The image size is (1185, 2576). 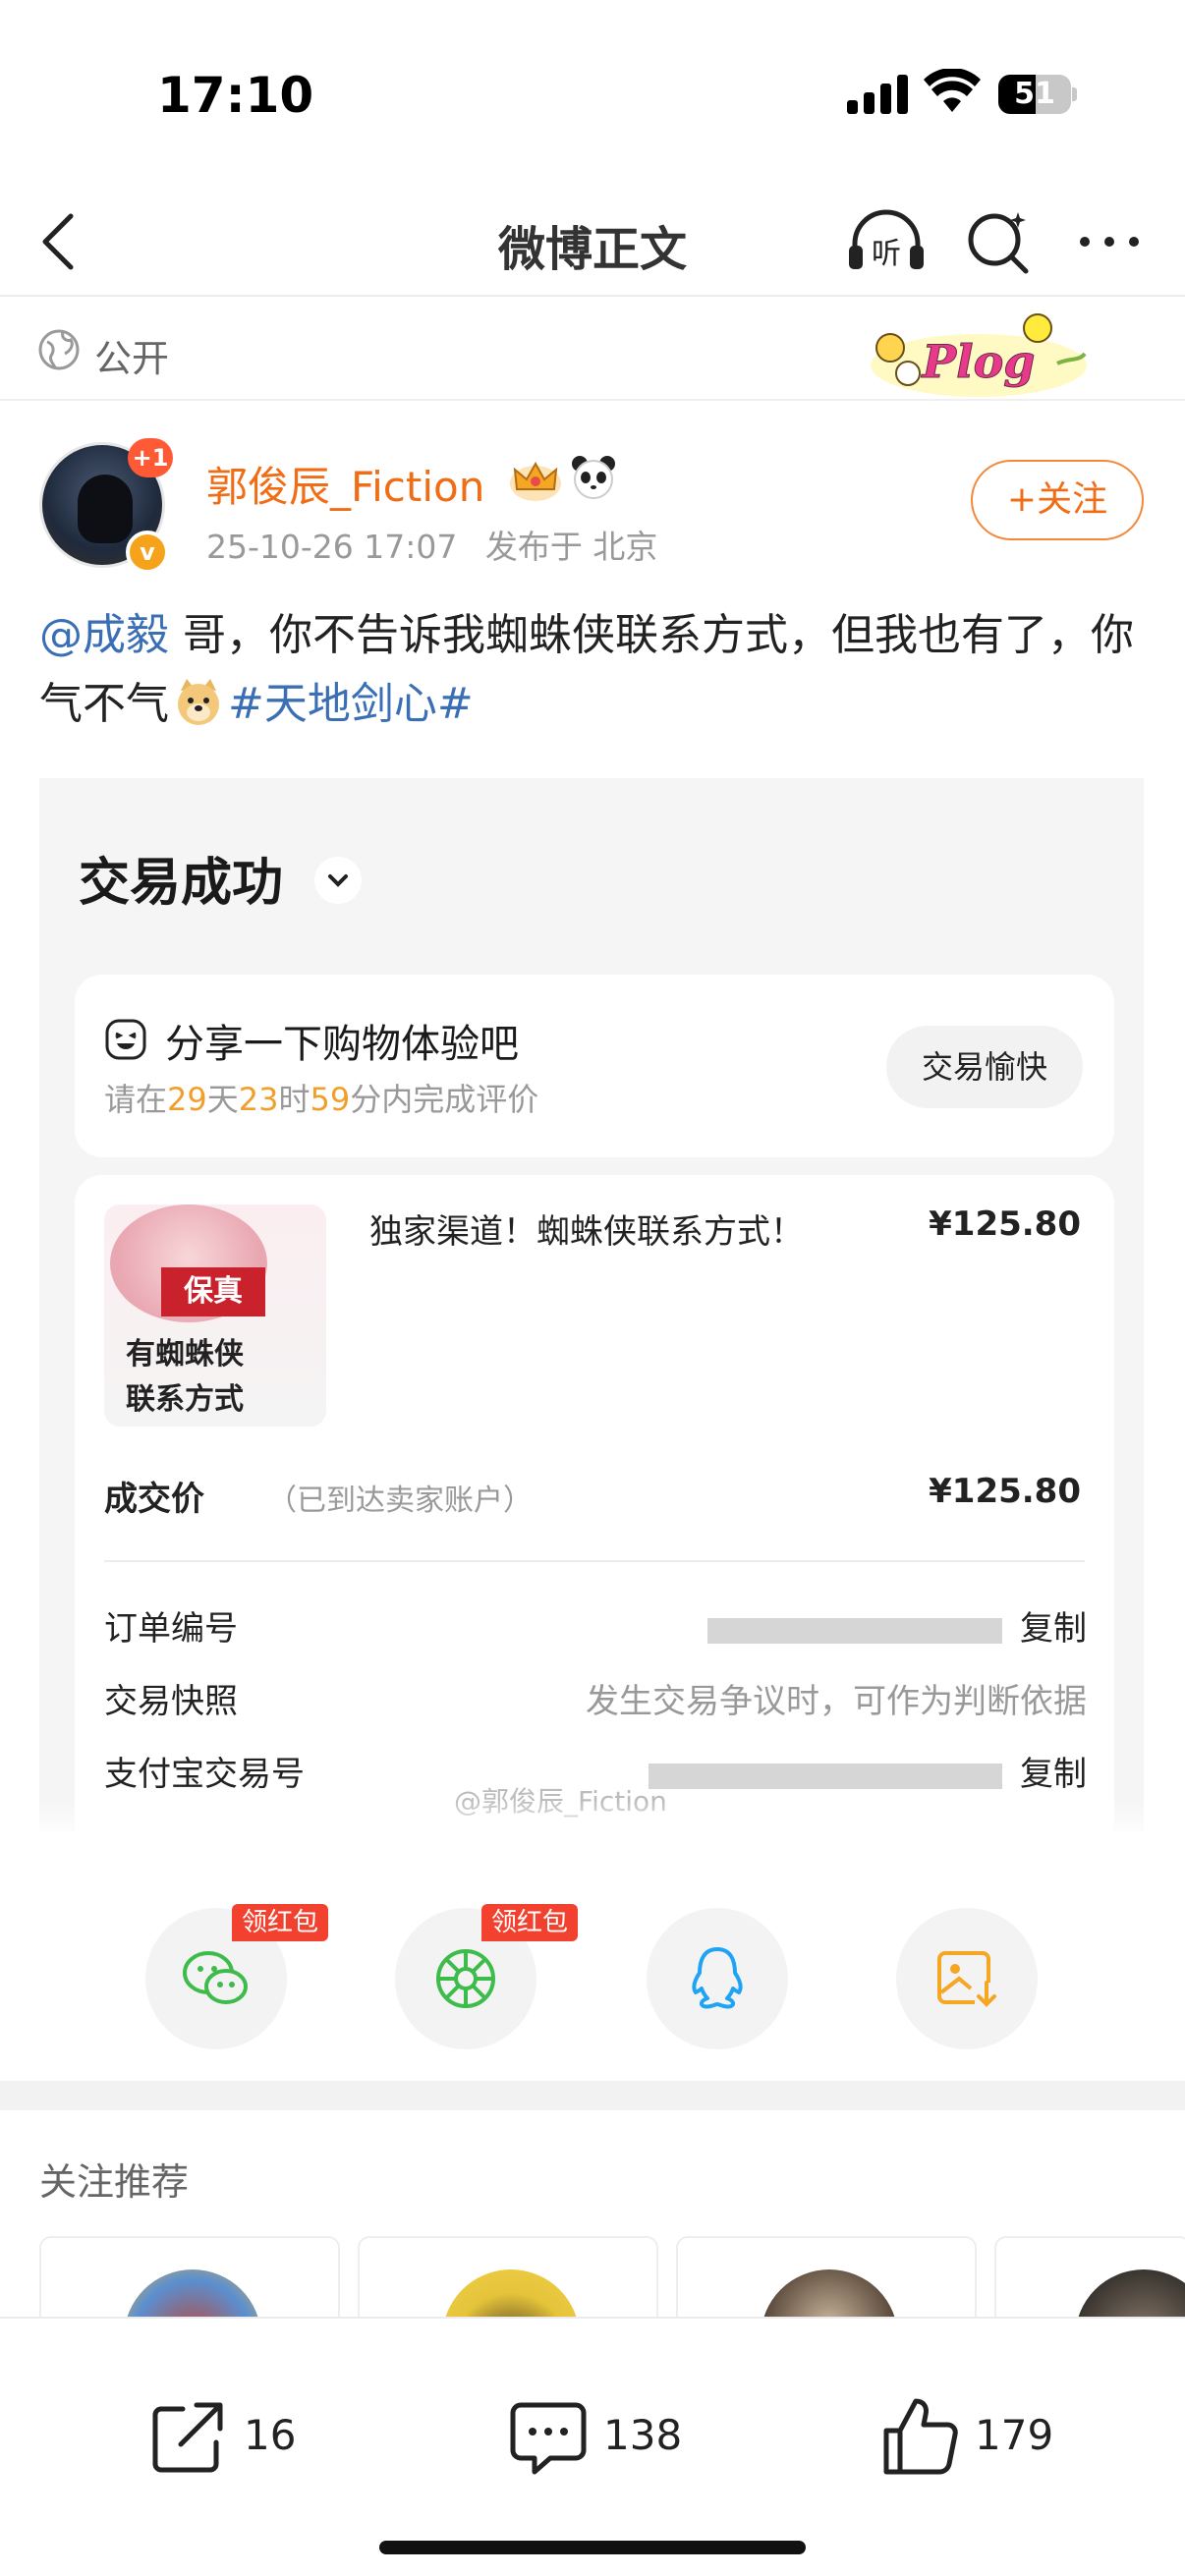 I want to click on wechat-icon, so click(x=216, y=1977).